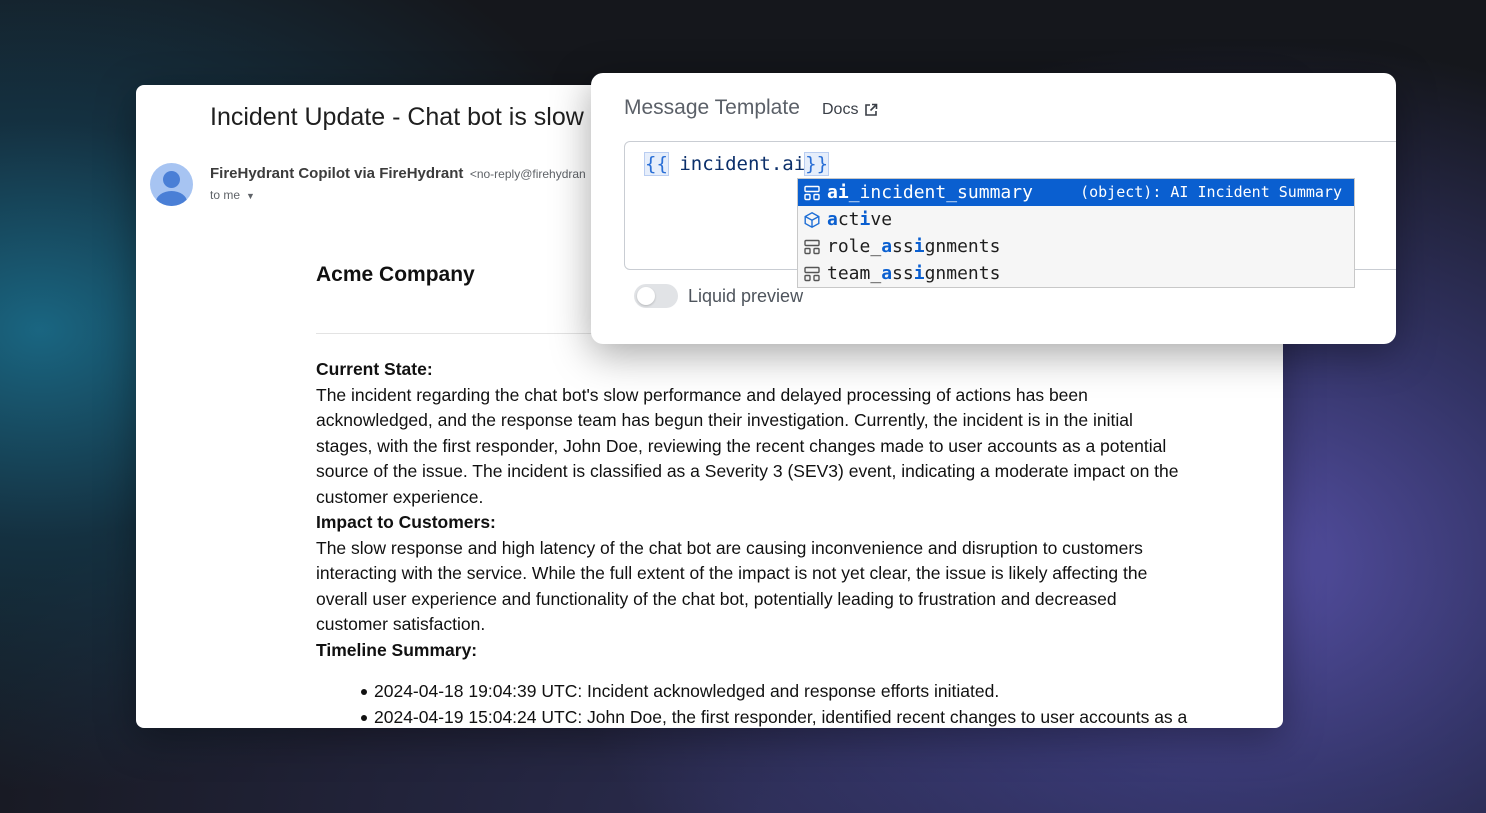 This screenshot has height=813, width=1486. What do you see at coordinates (374, 369) in the screenshot?
I see `section-heading-current-state: Current State:` at bounding box center [374, 369].